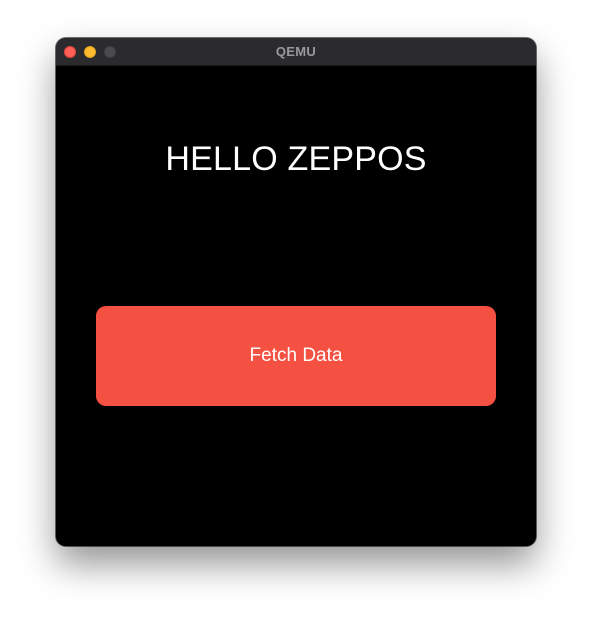 Image resolution: width=592 pixels, height=620 pixels. I want to click on window-title: QEMU, so click(296, 51).